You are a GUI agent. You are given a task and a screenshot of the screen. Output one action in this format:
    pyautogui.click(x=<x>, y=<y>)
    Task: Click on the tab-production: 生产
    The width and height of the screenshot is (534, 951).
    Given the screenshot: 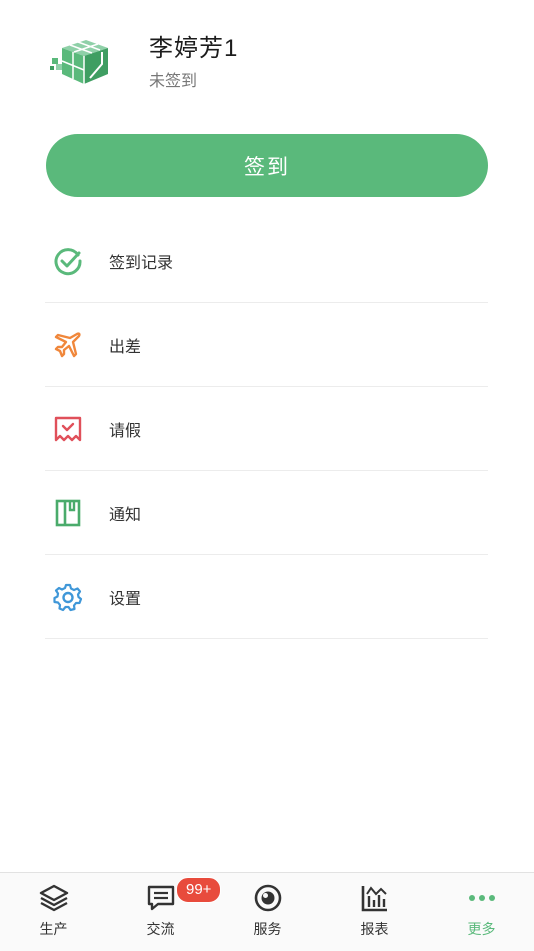 What is the action you would take?
    pyautogui.click(x=53, y=912)
    